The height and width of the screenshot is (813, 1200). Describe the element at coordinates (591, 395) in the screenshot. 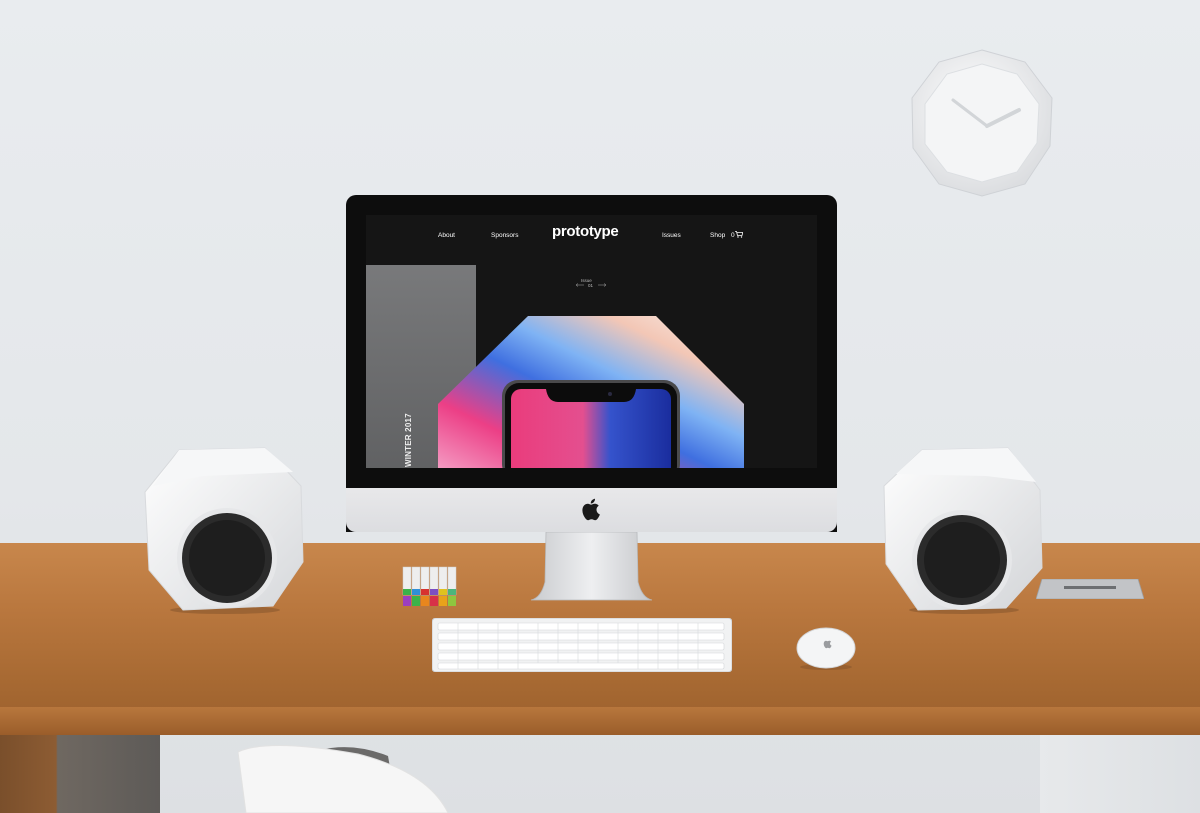

I see `phone-notch` at that location.